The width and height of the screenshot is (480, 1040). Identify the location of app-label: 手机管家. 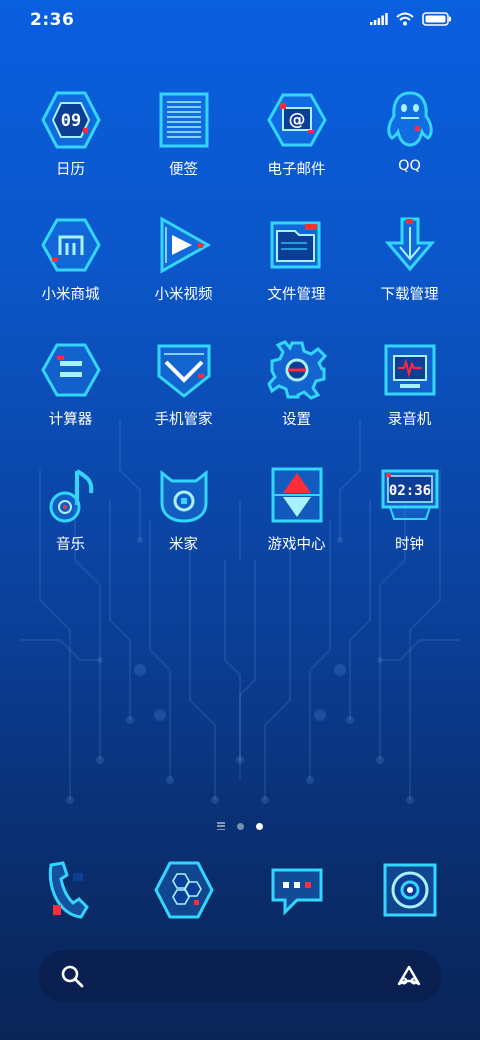
(183, 420).